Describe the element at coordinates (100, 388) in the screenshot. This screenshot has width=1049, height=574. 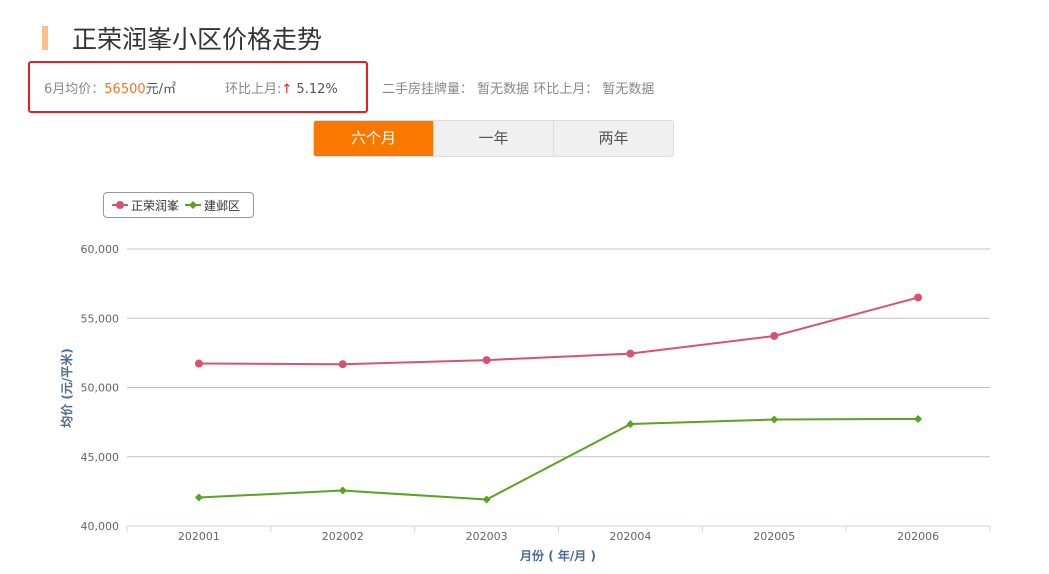
I see `y-tick-label: 50,000` at that location.